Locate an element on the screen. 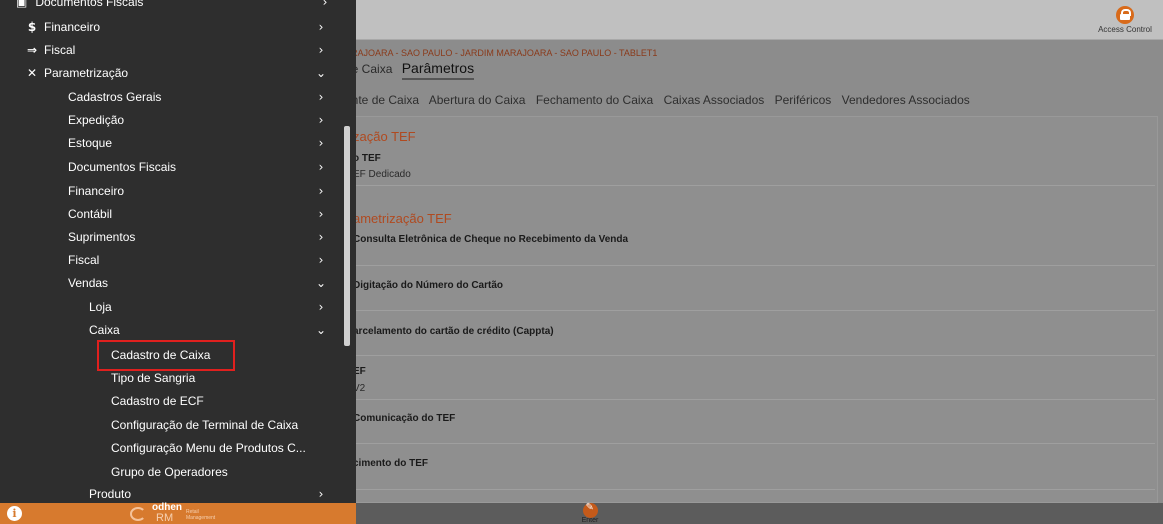 The width and height of the screenshot is (1163, 524). tab-ambiente-de-caixa: ente de Caixa is located at coordinates (382, 100).